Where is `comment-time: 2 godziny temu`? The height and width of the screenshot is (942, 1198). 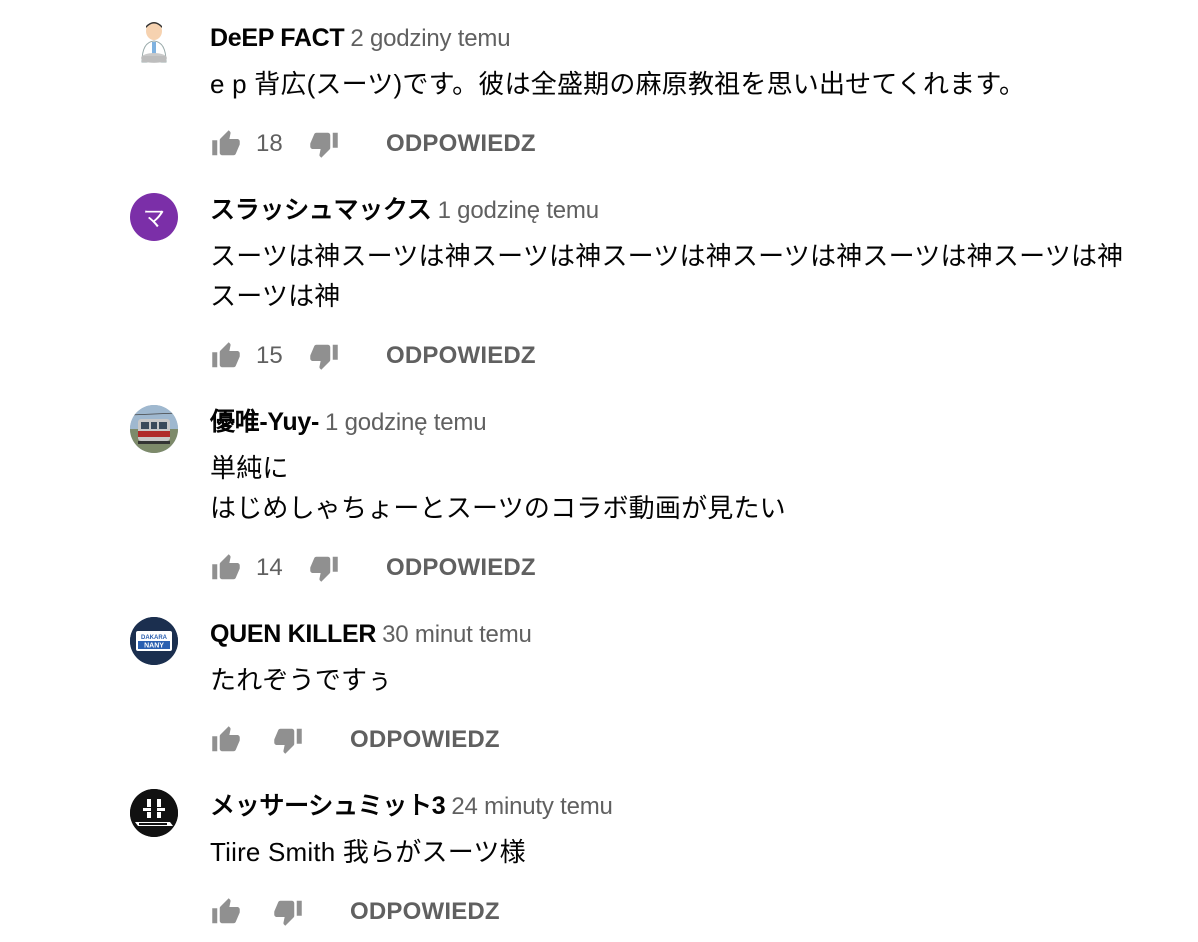 comment-time: 2 godziny temu is located at coordinates (430, 38).